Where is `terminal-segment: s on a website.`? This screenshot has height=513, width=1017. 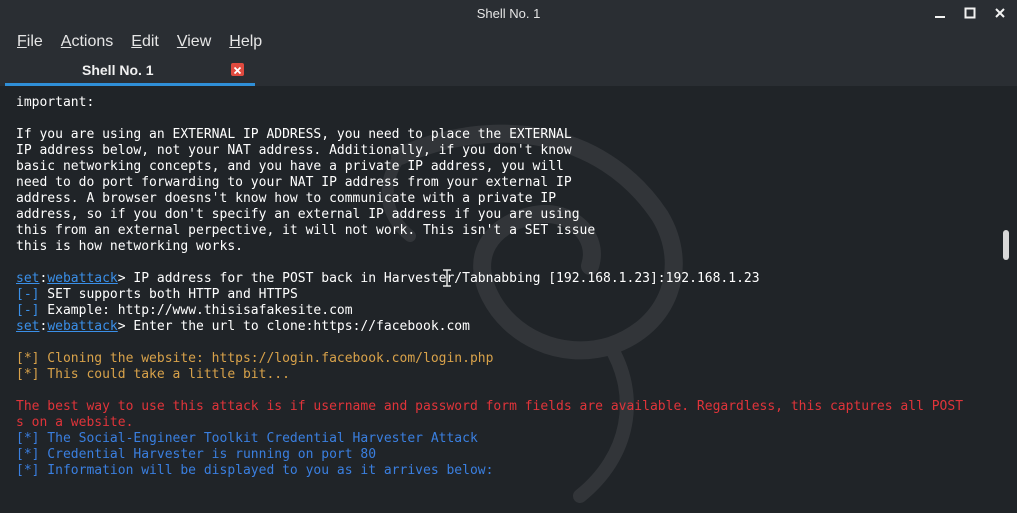 terminal-segment: s on a website. is located at coordinates (75, 422).